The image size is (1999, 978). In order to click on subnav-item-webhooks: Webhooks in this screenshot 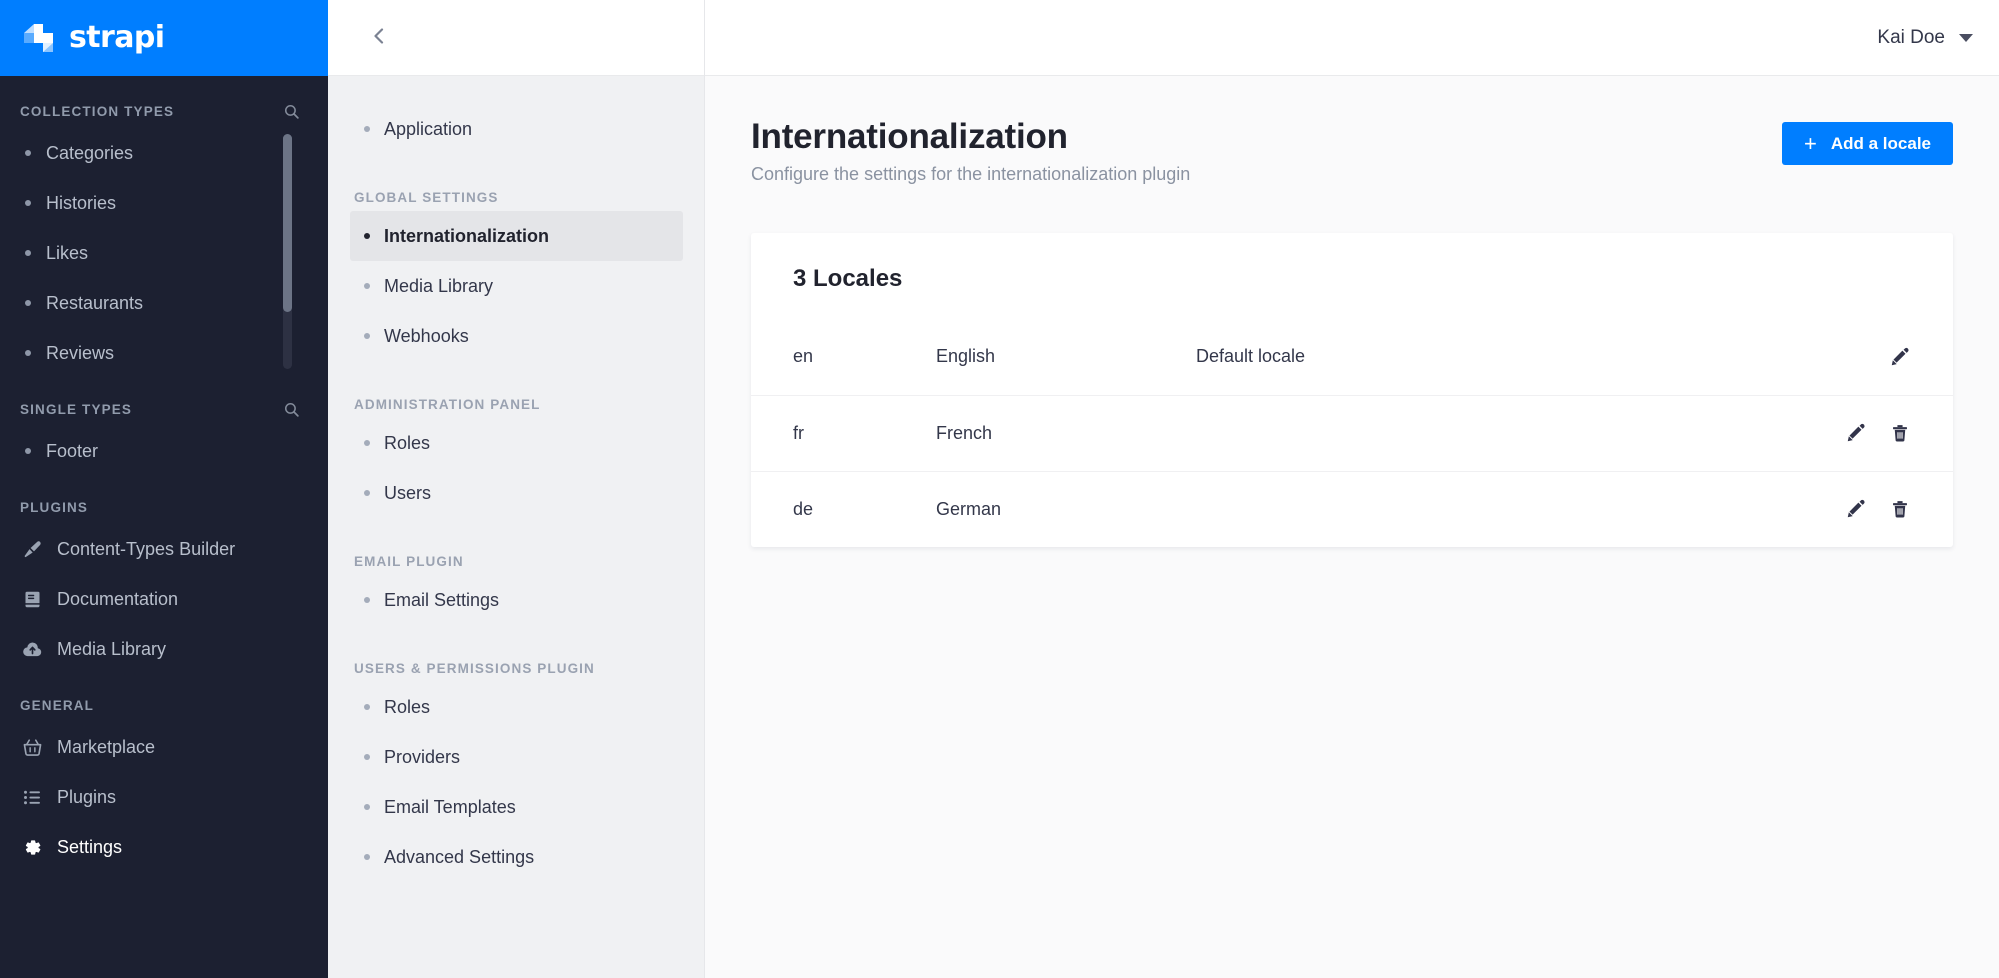, I will do `click(516, 336)`.